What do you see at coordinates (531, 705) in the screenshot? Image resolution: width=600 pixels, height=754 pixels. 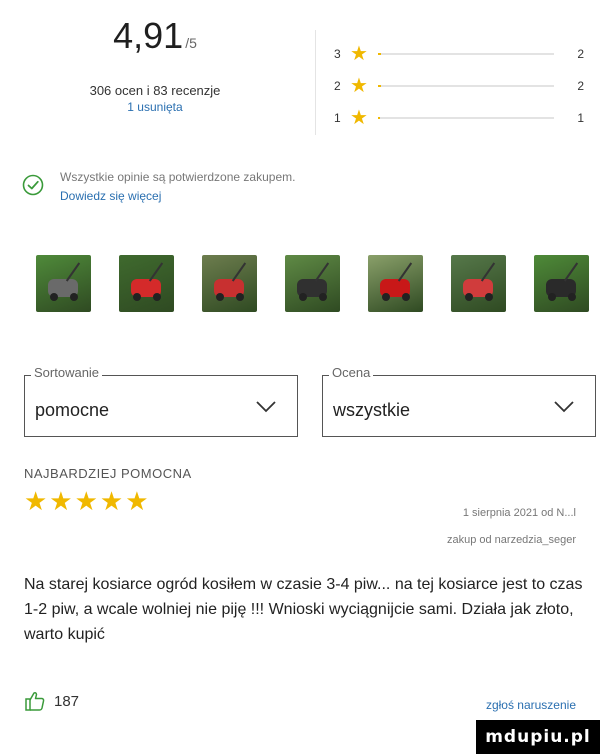 I see `report-link: zgłoś naruszenie` at bounding box center [531, 705].